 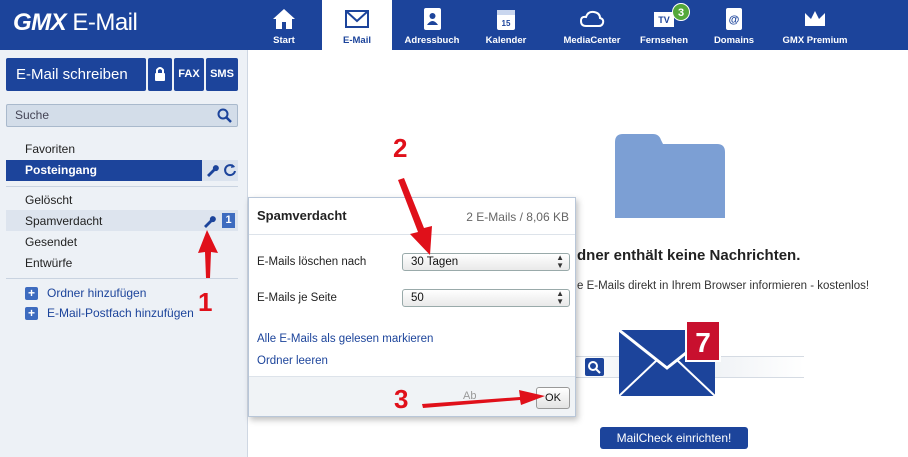 What do you see at coordinates (400, 148) in the screenshot?
I see `annotation-number-2: 2` at bounding box center [400, 148].